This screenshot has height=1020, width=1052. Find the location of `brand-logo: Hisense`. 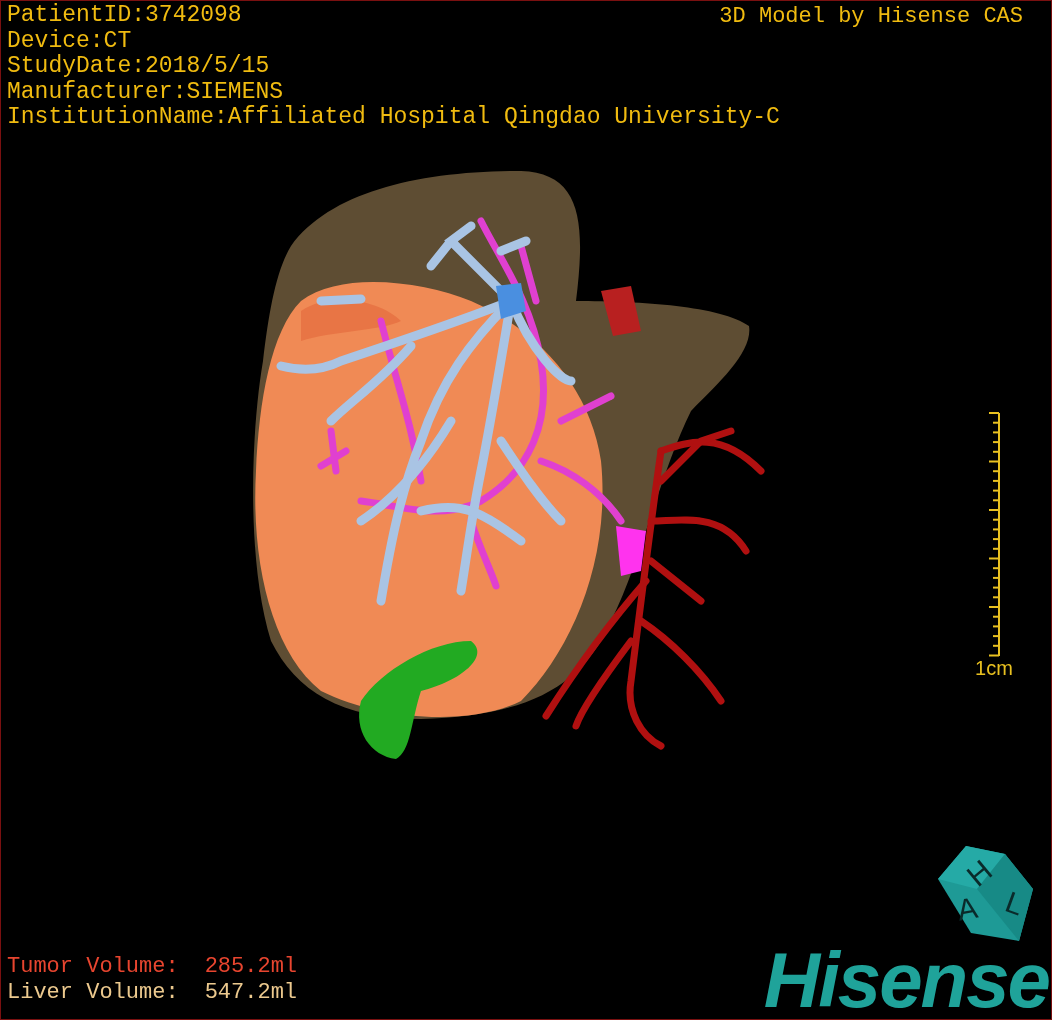

brand-logo: Hisense is located at coordinates (906, 980).